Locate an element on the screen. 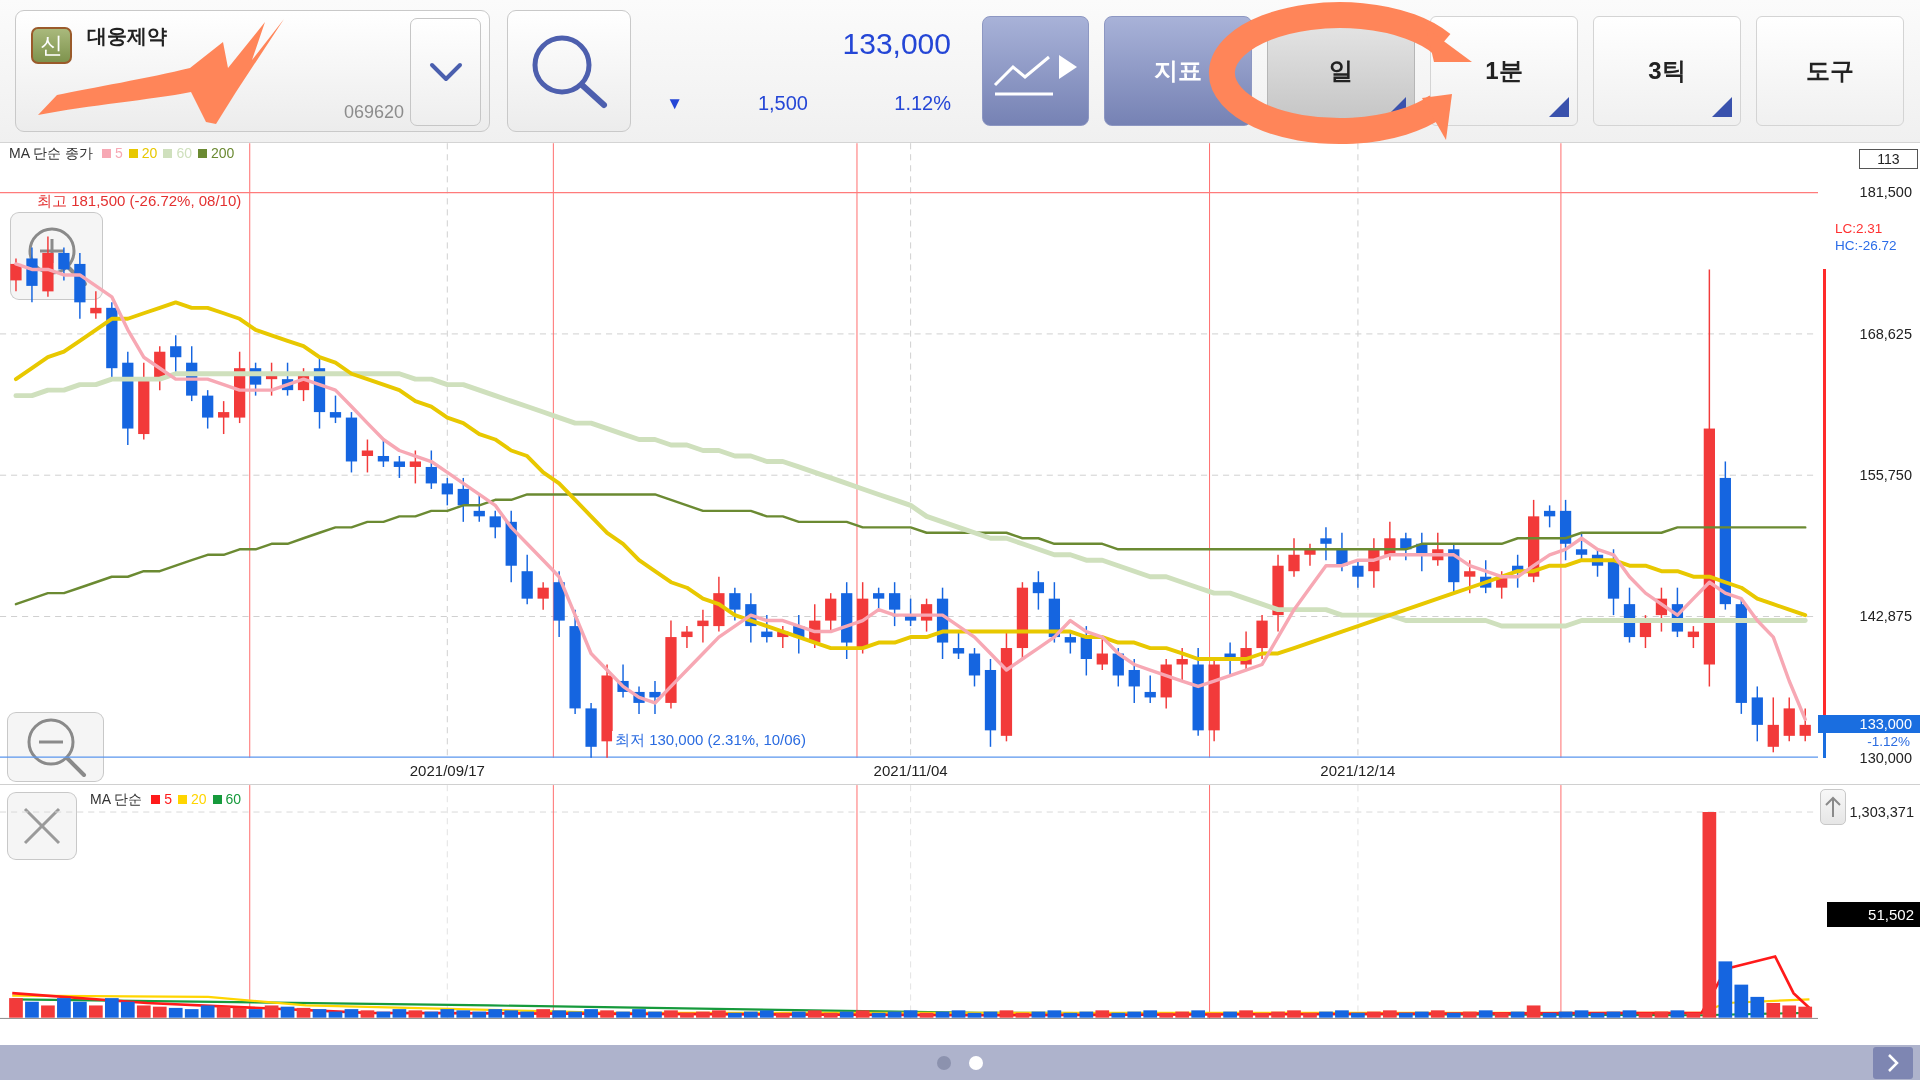 Image resolution: width=1920 pixels, height=1080 pixels. price-axis-label: 142,875 is located at coordinates (1885, 616).